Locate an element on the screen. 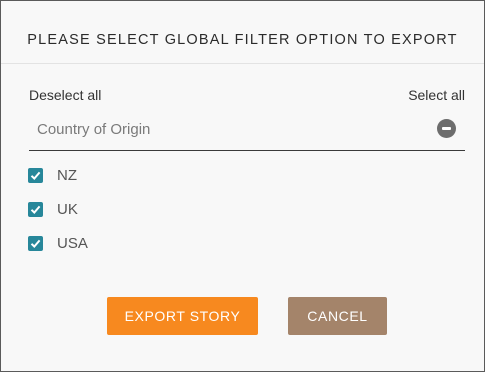 This screenshot has width=485, height=372. option-usa: USA is located at coordinates (58, 243).